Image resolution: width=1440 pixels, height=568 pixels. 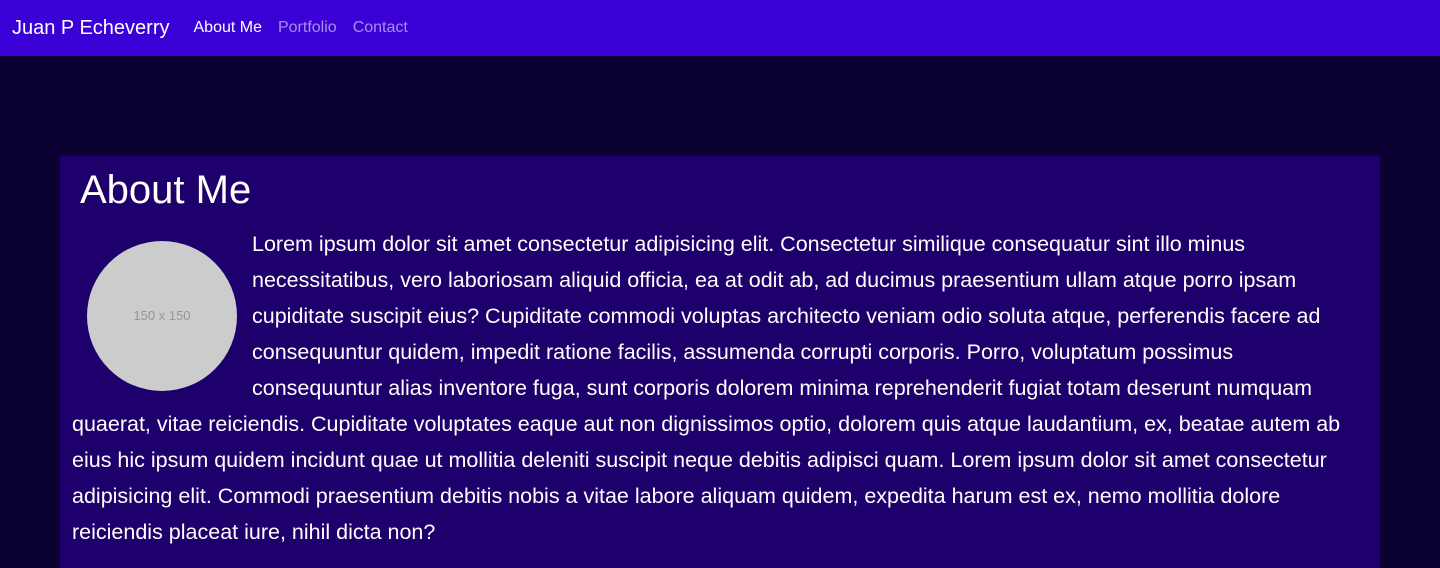 I want to click on nav-link-about-me: About Me, so click(x=228, y=28).